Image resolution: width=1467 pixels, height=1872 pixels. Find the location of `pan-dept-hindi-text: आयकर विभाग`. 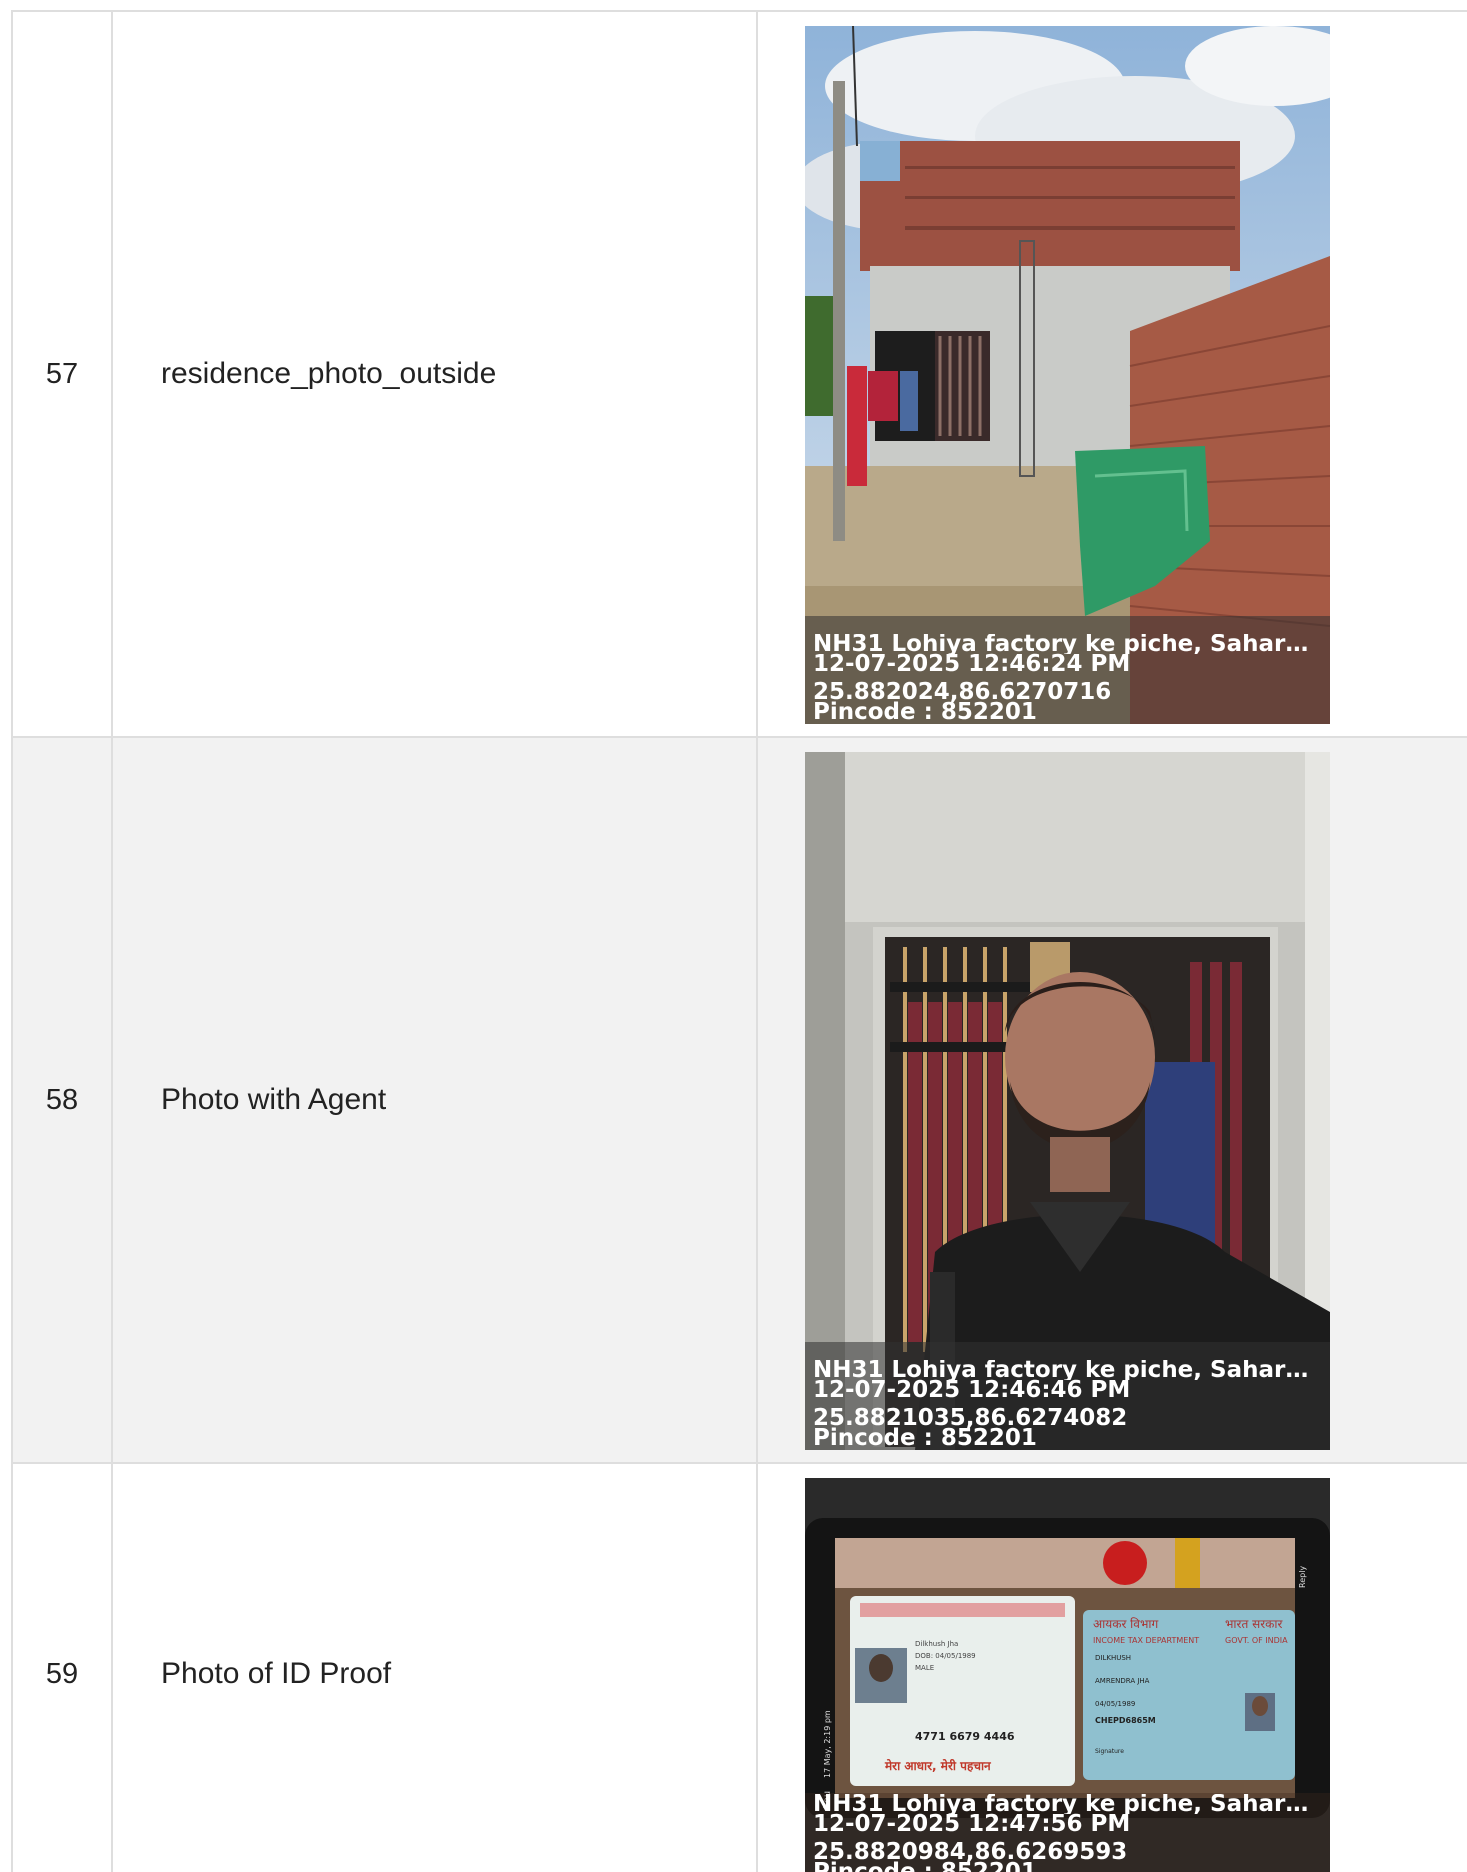

pan-dept-hindi-text: आयकर विभाग is located at coordinates (1125, 1624).